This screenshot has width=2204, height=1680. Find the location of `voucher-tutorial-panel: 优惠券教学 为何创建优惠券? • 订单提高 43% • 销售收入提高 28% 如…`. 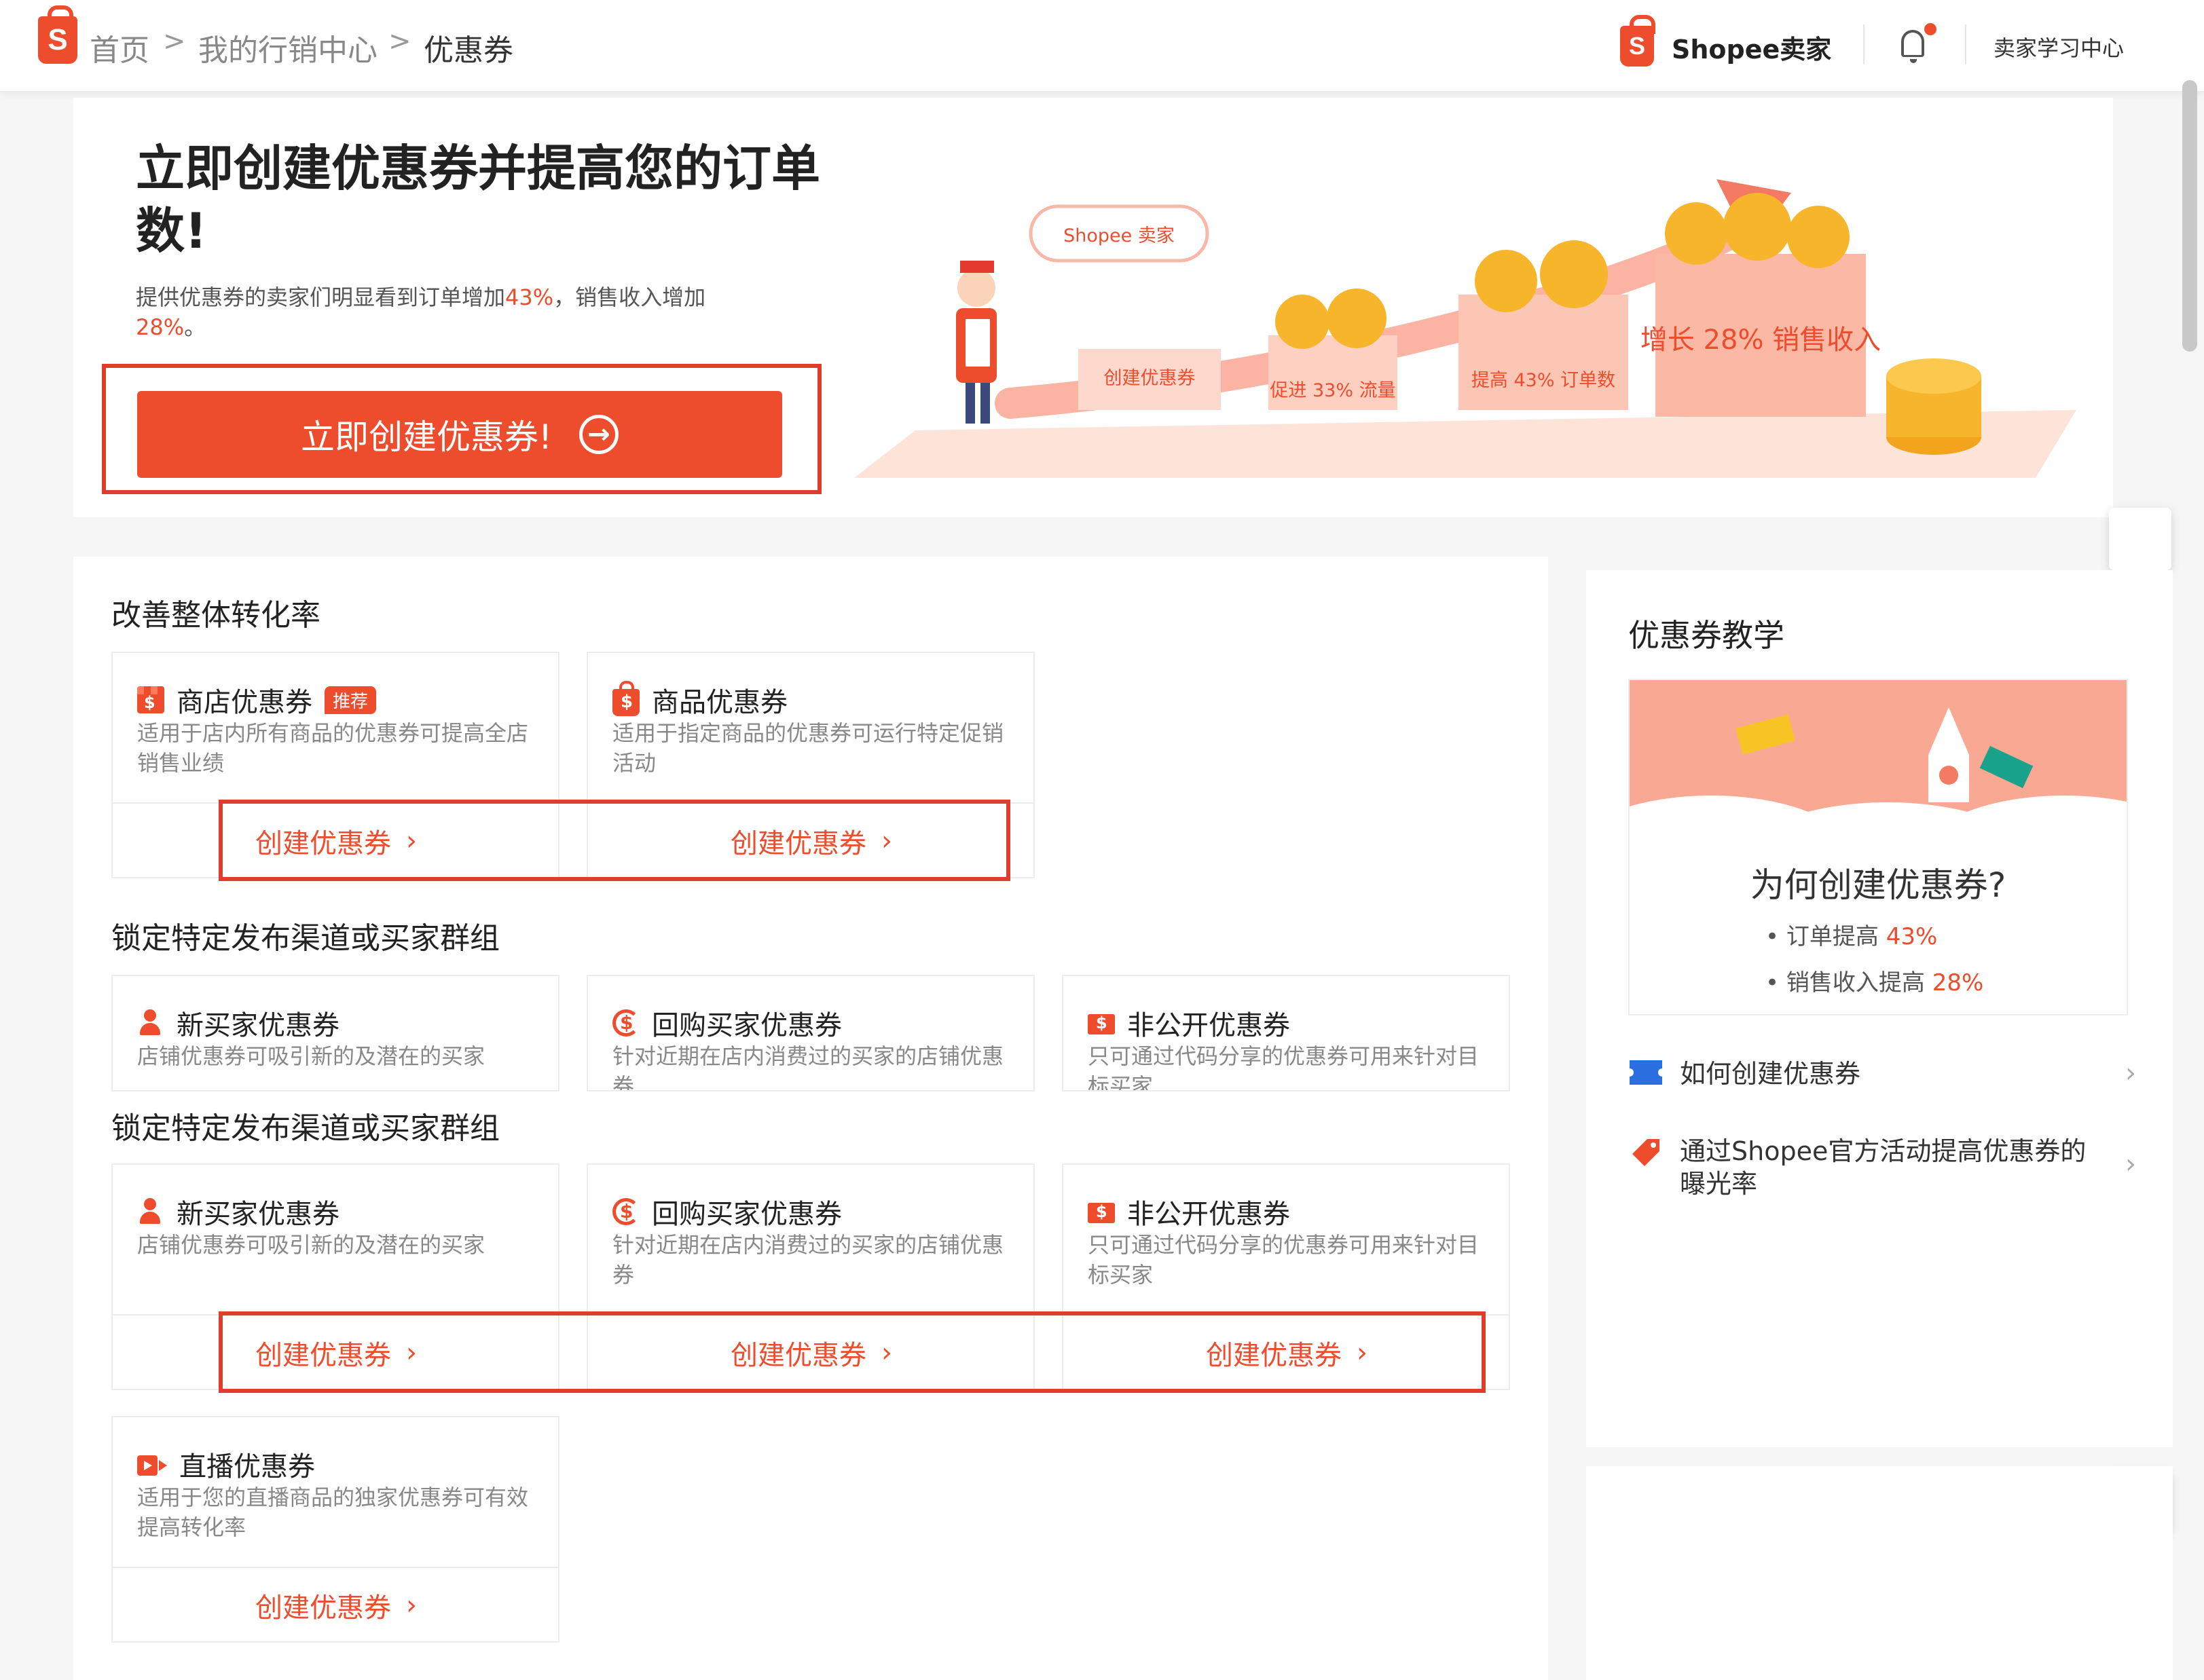

voucher-tutorial-panel: 优惠券教学 为何创建优惠券? • 订单提高 43% • 销售收入提高 28% 如… is located at coordinates (1879, 1009).